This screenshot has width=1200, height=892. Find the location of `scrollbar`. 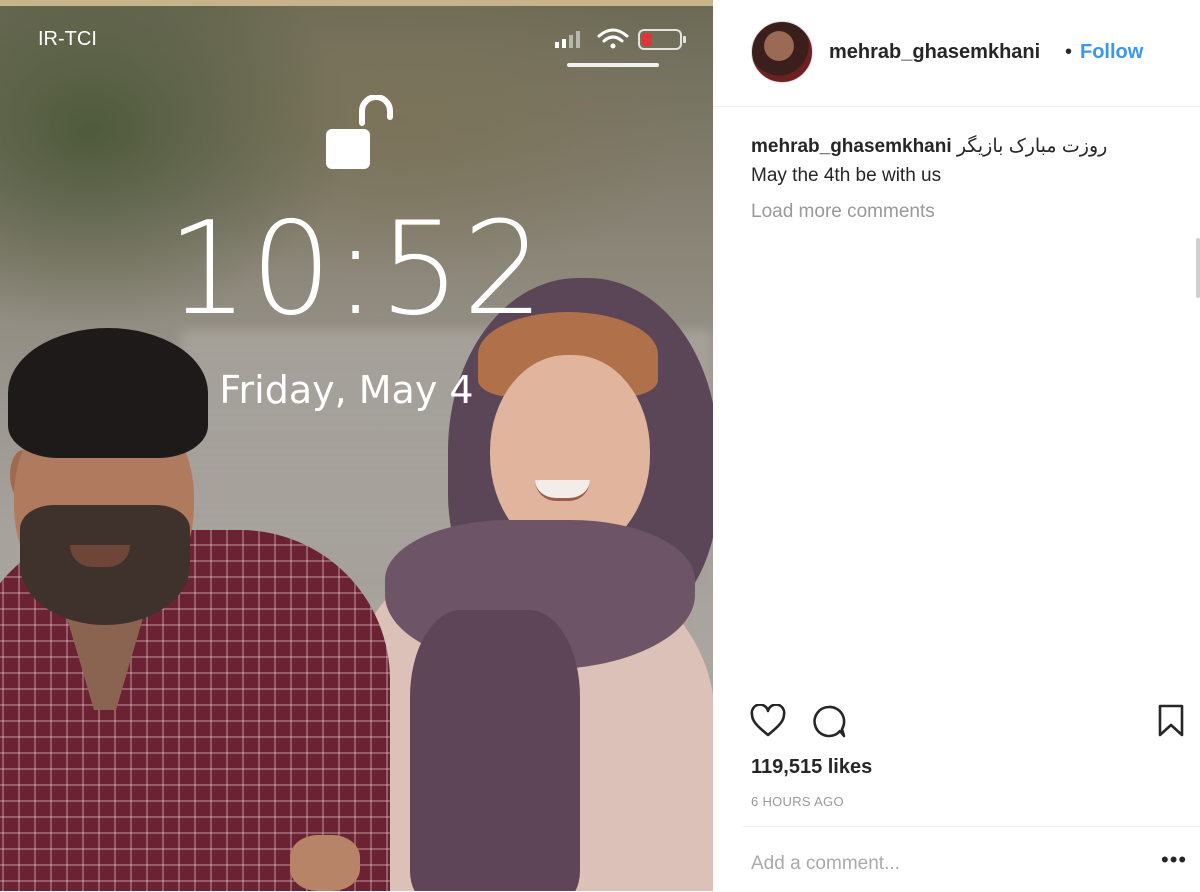

scrollbar is located at coordinates (1198, 268).